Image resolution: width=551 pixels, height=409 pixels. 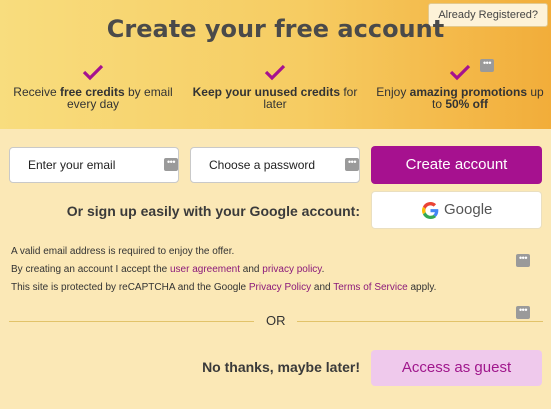 I want to click on google-signup-button: Google, so click(x=456, y=210).